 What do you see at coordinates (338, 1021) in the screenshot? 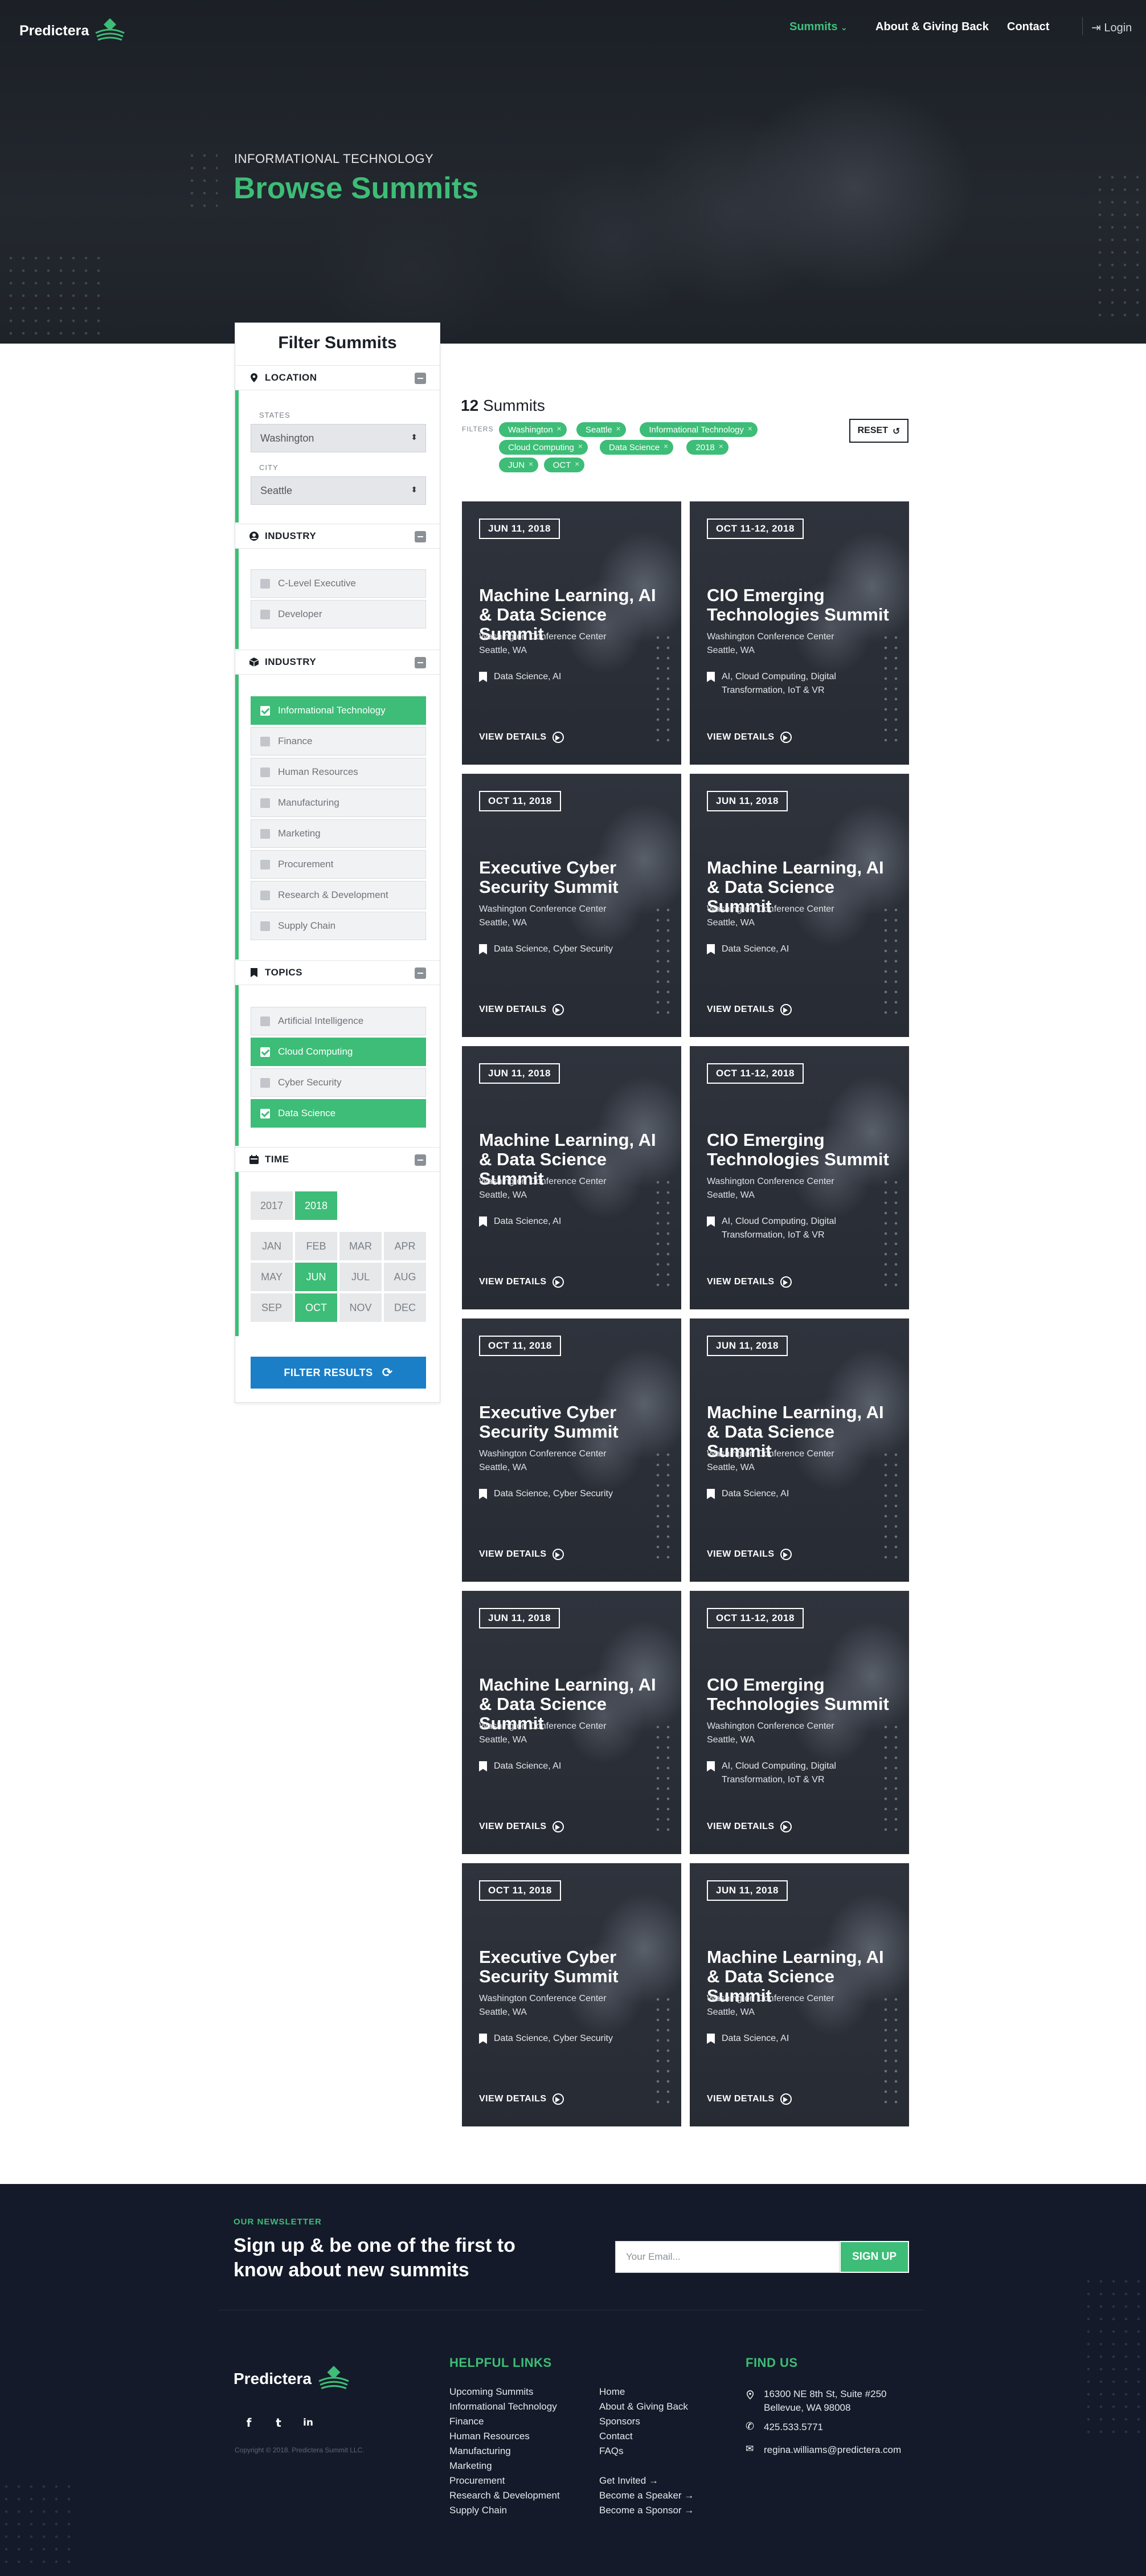
I see `checkbox-artificial-intelligence: Artificial Intelligence` at bounding box center [338, 1021].